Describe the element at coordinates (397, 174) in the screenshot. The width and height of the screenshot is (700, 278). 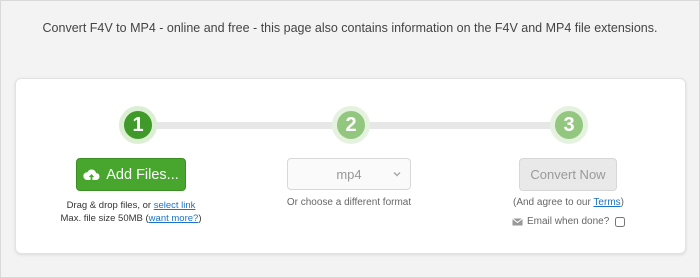
I see `chevron-down-icon` at that location.